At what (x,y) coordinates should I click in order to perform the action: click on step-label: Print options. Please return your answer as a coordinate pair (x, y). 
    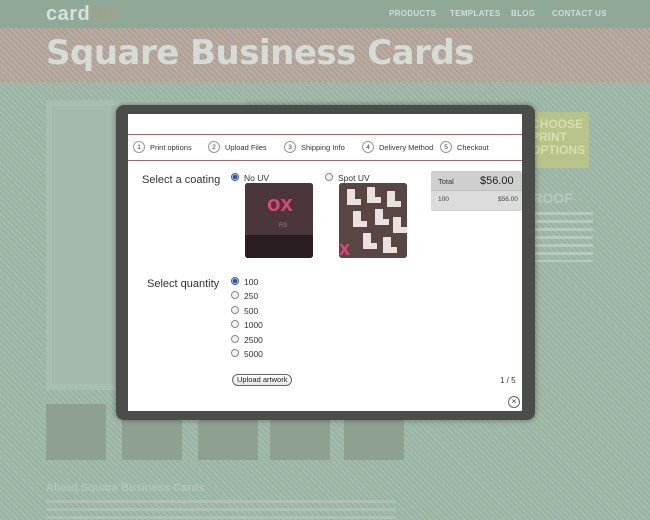
    Looking at the image, I should click on (171, 147).